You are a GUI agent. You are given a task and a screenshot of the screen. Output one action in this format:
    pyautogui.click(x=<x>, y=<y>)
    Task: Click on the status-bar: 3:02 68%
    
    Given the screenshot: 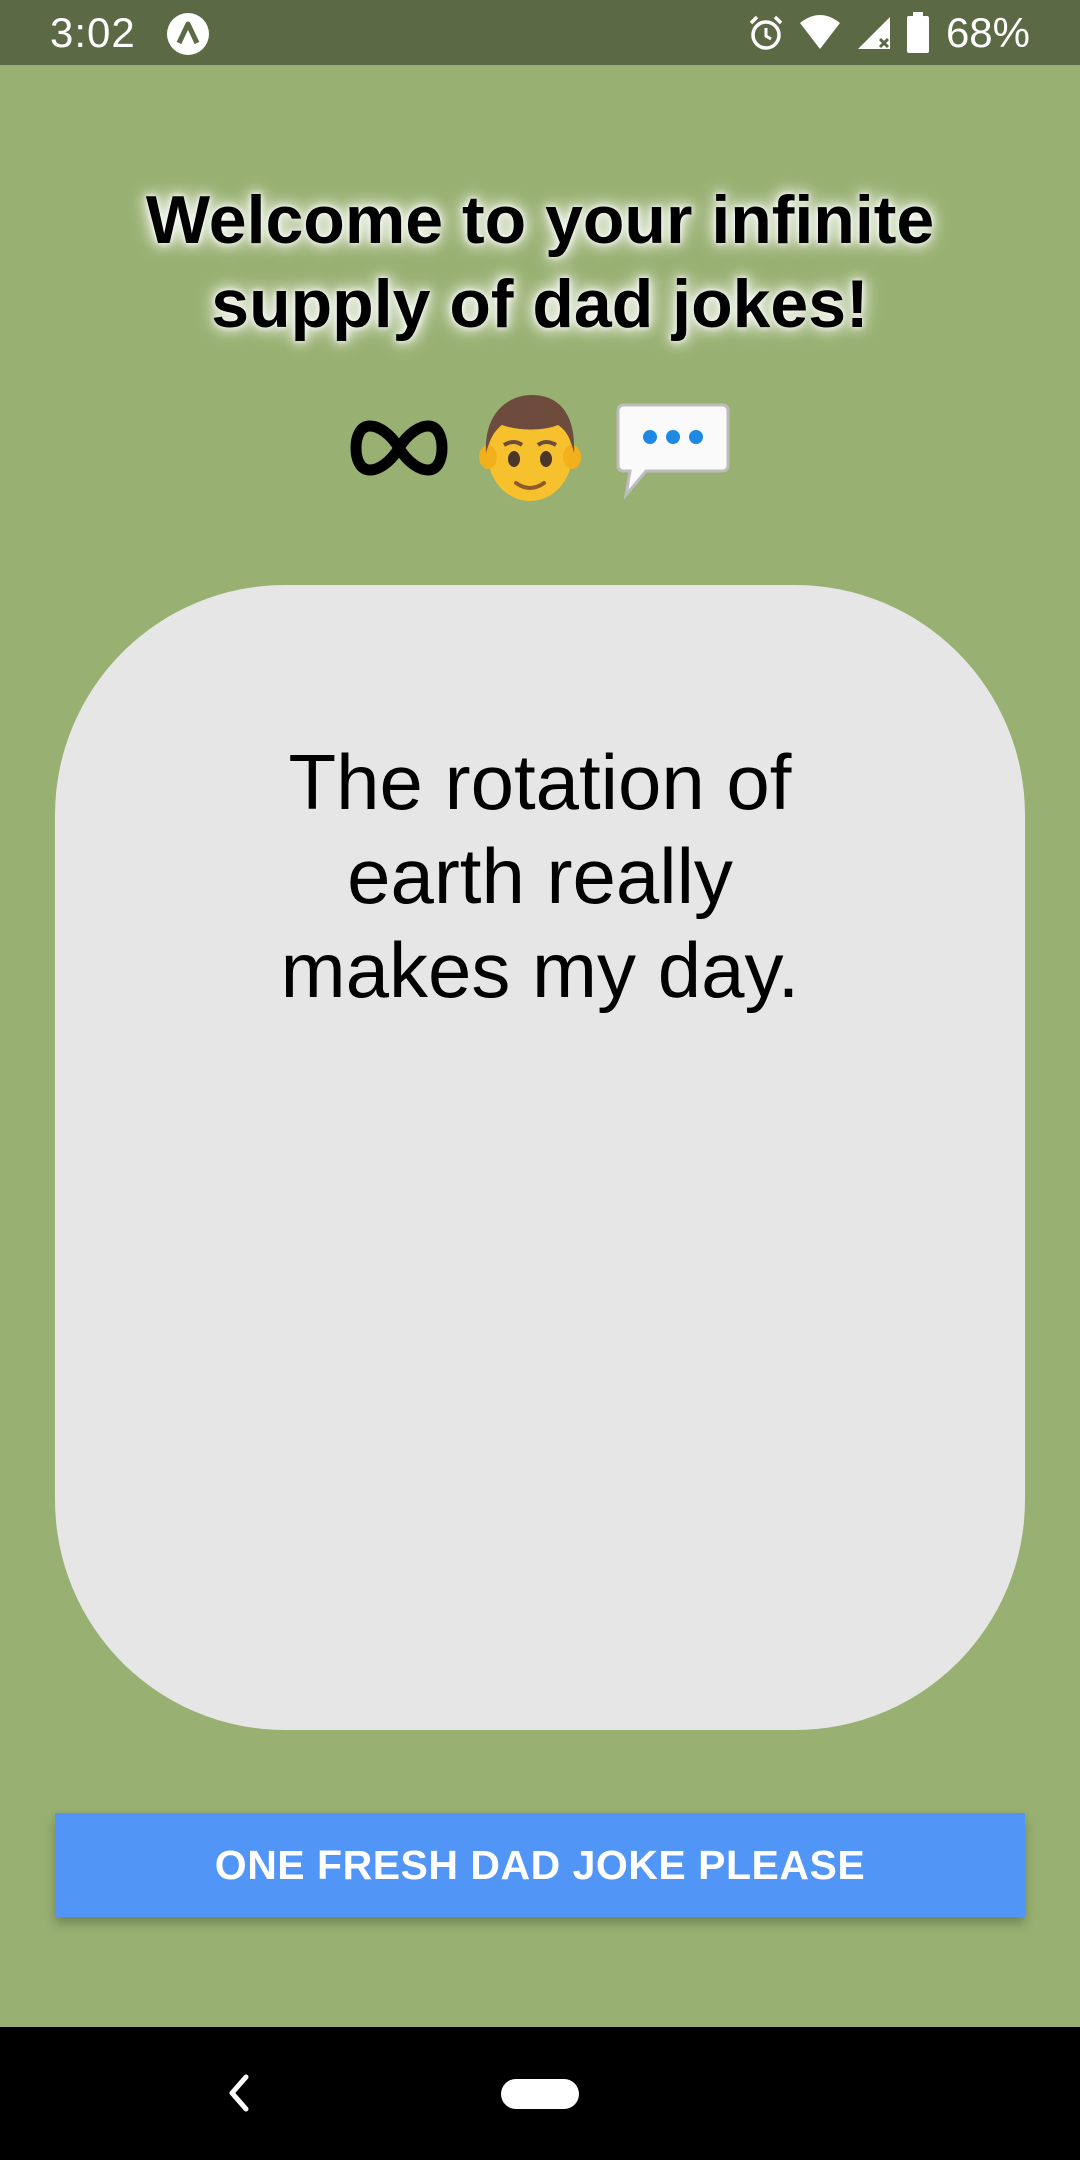 What is the action you would take?
    pyautogui.click(x=540, y=32)
    